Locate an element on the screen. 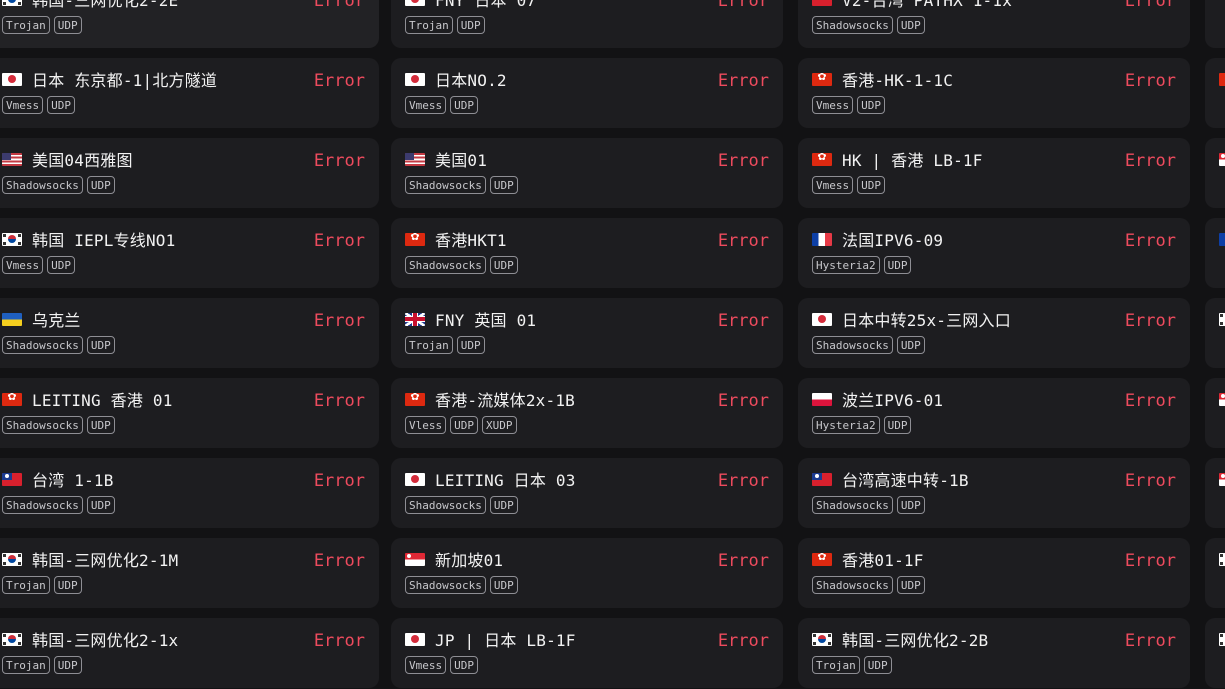 This screenshot has height=689, width=1225. proxy-node-card: Error 乌克兰 Shadowsocks UDP is located at coordinates (189, 333).